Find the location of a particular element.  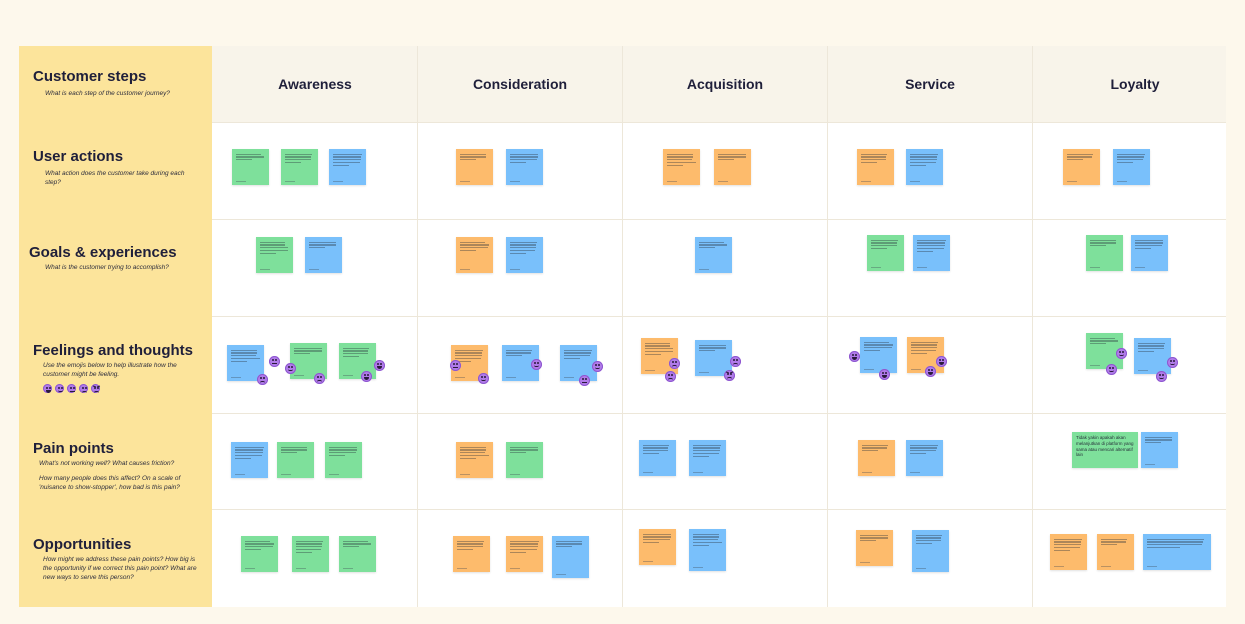

row-divider is located at coordinates (719, 509).